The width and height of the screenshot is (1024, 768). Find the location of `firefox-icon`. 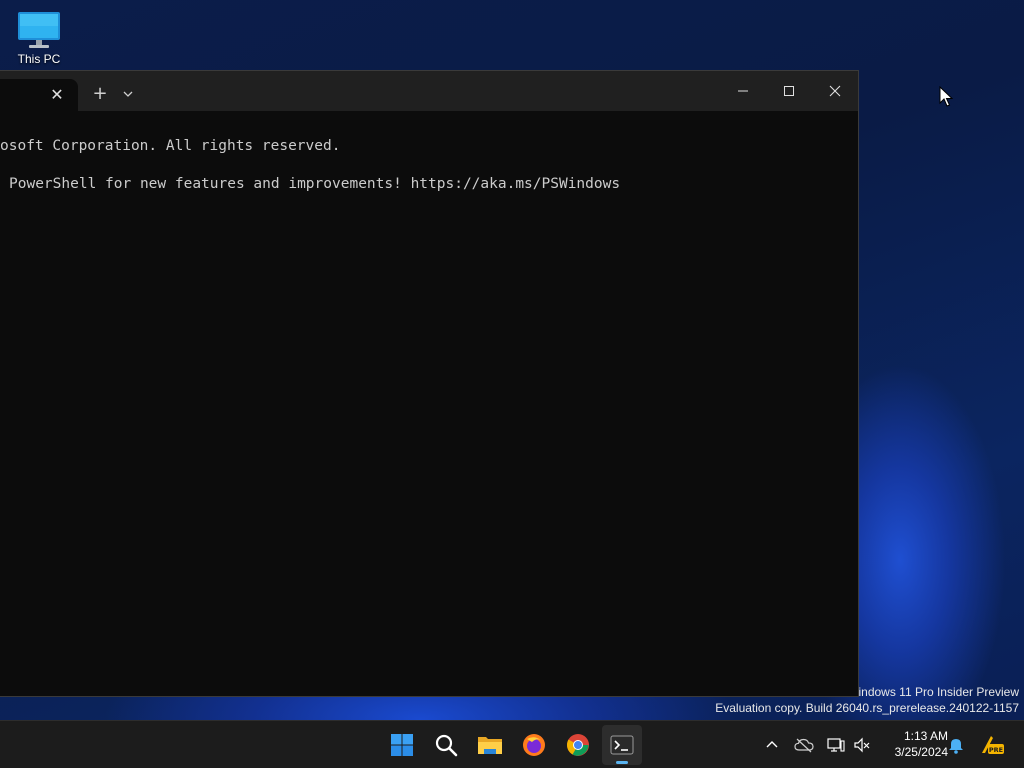

firefox-icon is located at coordinates (534, 745).